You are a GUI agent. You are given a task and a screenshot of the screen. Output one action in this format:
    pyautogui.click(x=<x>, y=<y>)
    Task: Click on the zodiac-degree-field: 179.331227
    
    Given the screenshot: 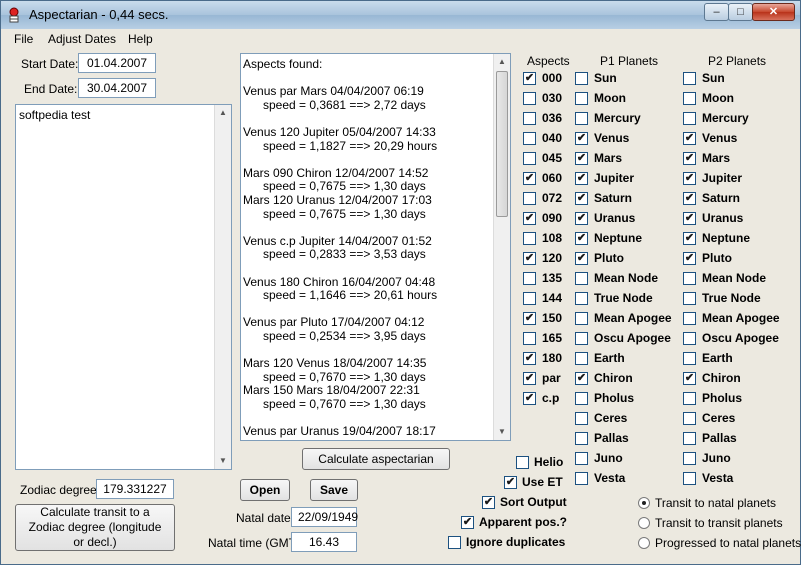 What is the action you would take?
    pyautogui.click(x=135, y=489)
    